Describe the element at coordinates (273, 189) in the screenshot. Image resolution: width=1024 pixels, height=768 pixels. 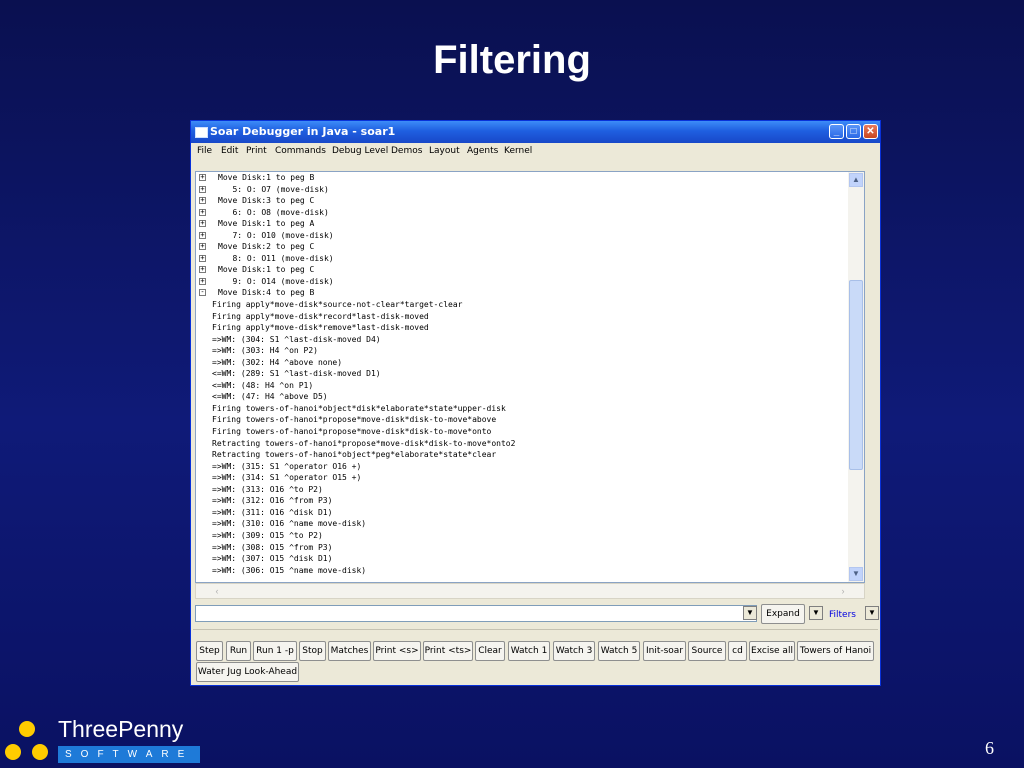
I see `trace-line-text: 5: O: O7 (move-disk)` at that location.